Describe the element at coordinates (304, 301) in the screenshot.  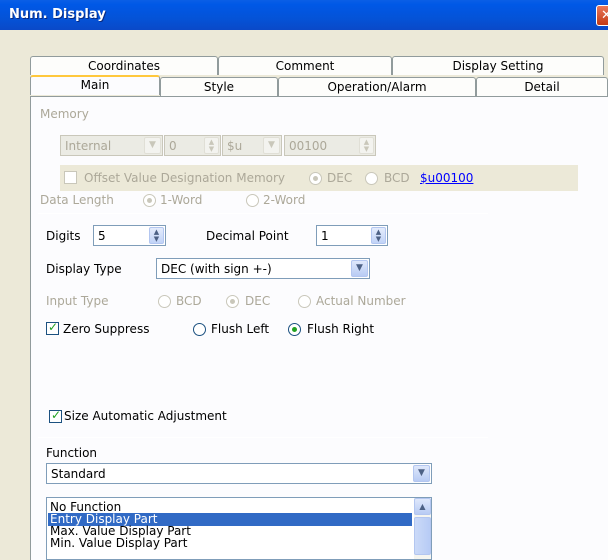
I see `input-actual-radio` at that location.